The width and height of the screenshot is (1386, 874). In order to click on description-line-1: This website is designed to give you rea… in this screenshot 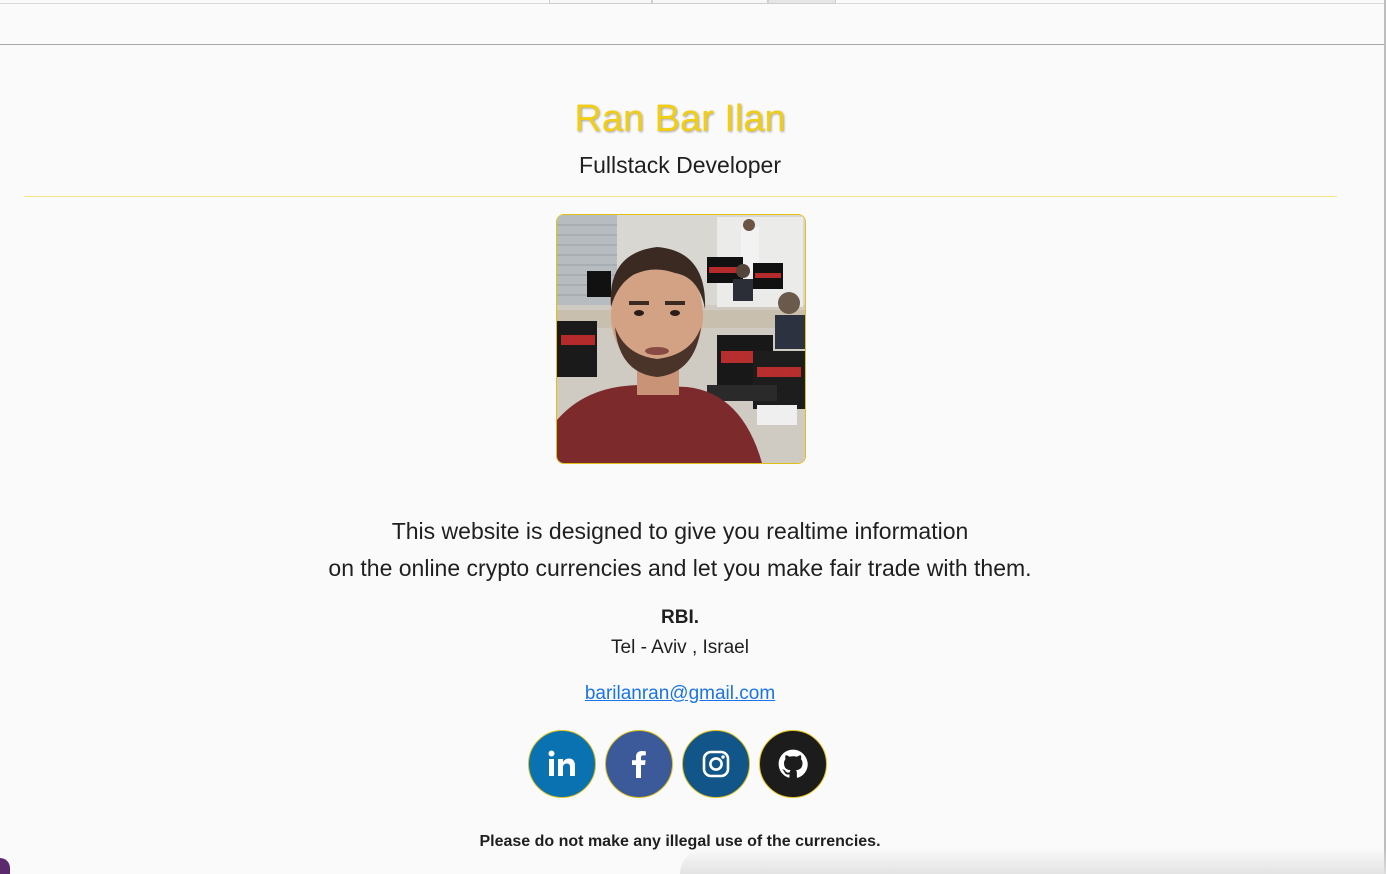, I will do `click(680, 531)`.